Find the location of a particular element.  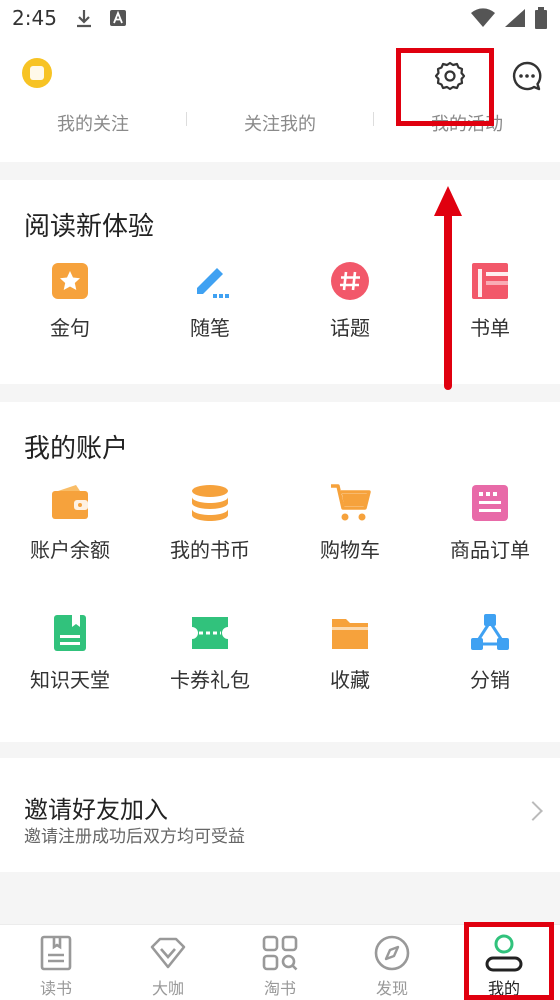

compass-icon is located at coordinates (392, 953).